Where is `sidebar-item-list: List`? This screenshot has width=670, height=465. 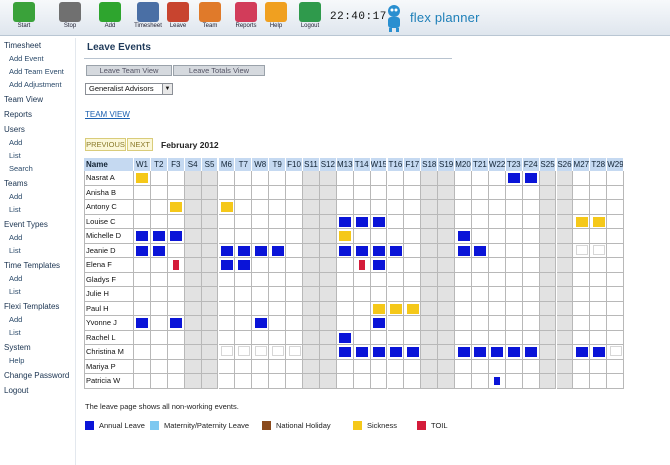 sidebar-item-list: List is located at coordinates (10, 155).